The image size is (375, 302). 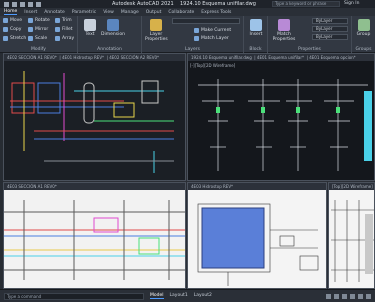 I want to click on layout-tab-layout1: Layout1, so click(x=179, y=296).